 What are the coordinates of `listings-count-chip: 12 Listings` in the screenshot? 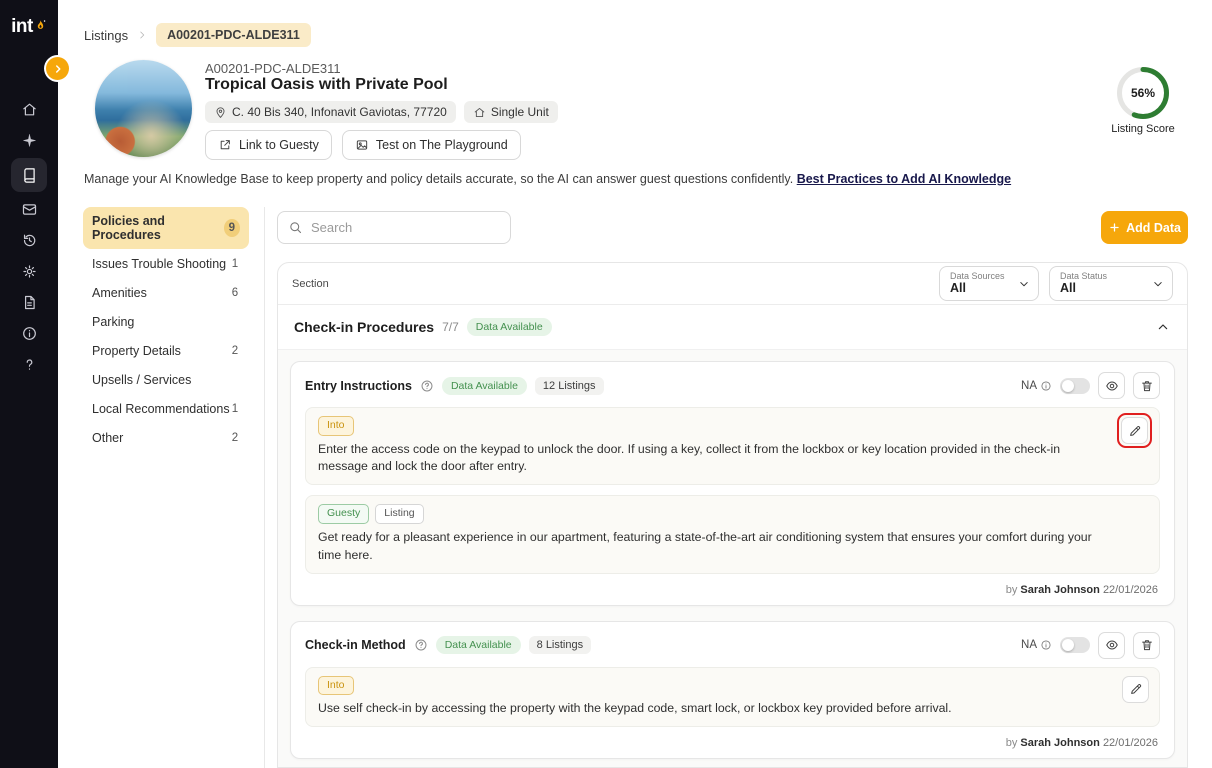 It's located at (569, 385).